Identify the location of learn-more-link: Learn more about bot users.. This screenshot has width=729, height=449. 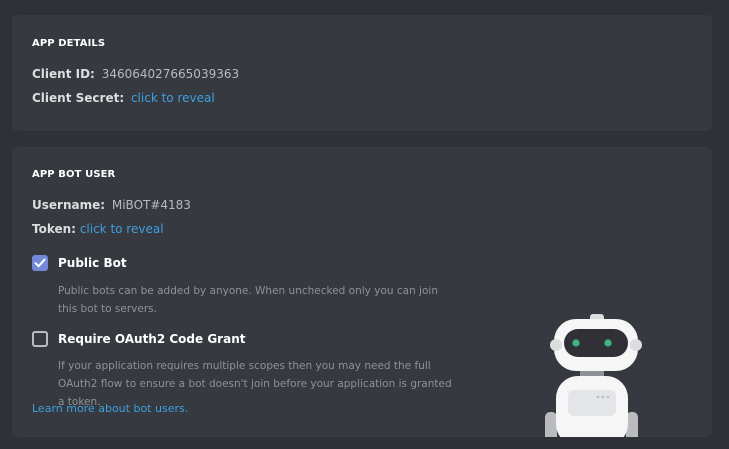
(110, 408).